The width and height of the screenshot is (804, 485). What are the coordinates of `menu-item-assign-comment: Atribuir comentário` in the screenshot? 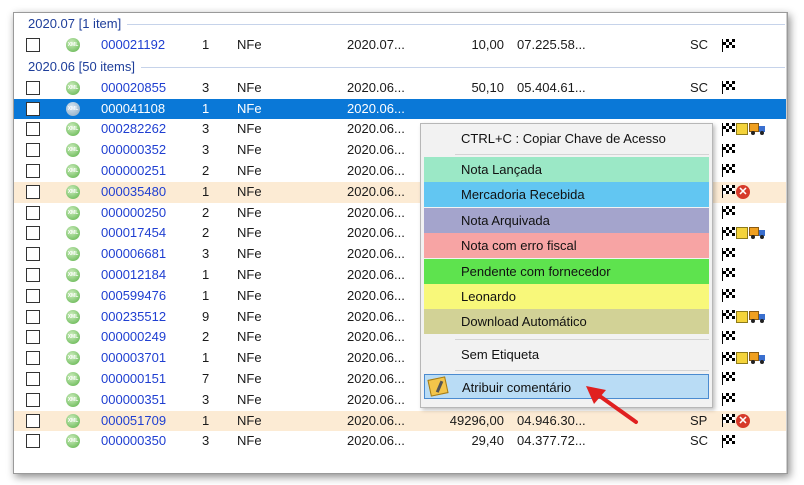 It's located at (566, 386).